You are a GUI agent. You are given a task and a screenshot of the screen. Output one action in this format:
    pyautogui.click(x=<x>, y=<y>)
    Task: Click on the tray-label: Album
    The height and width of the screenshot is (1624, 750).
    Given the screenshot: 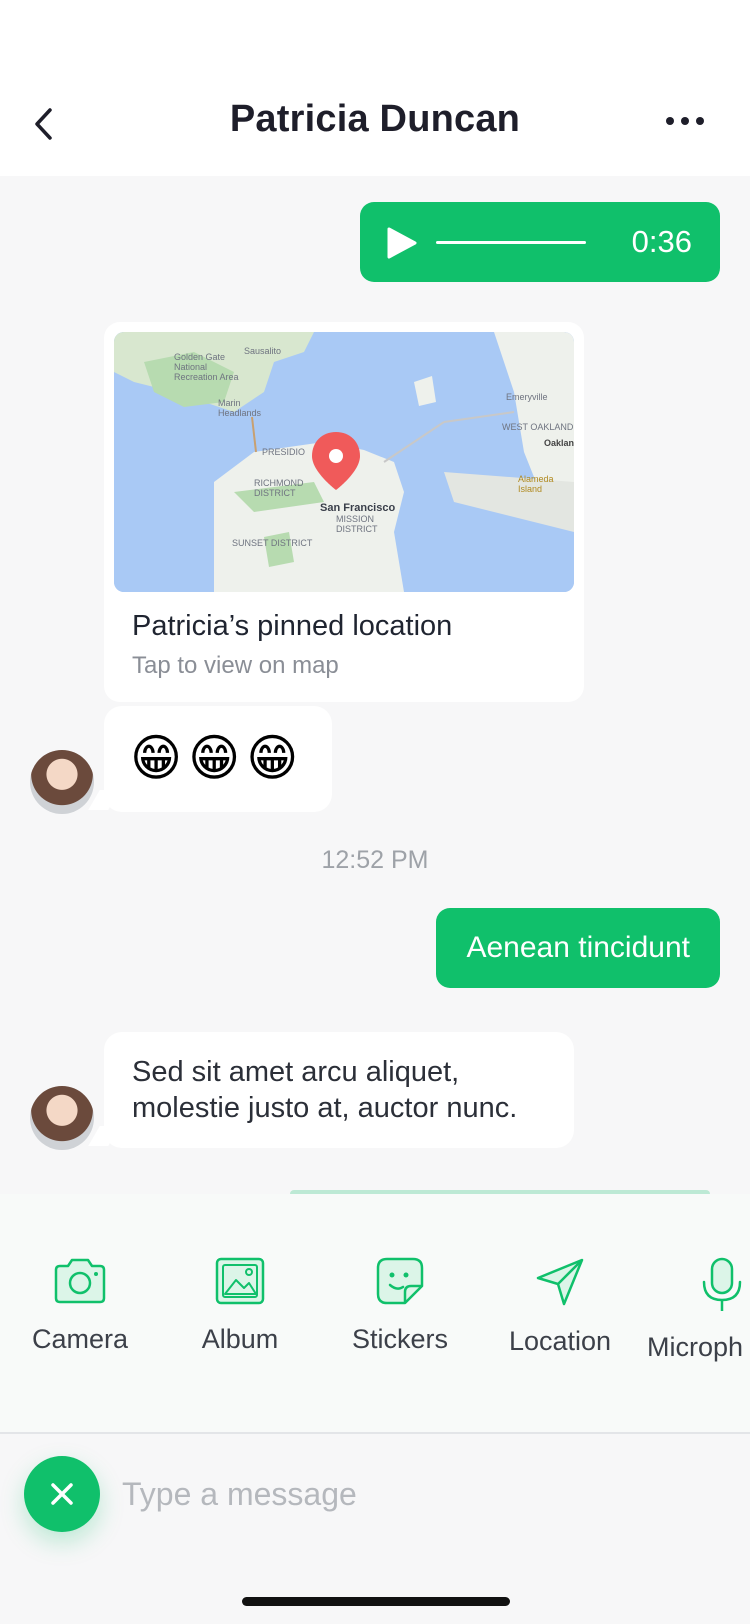 What is the action you would take?
    pyautogui.click(x=240, y=1339)
    